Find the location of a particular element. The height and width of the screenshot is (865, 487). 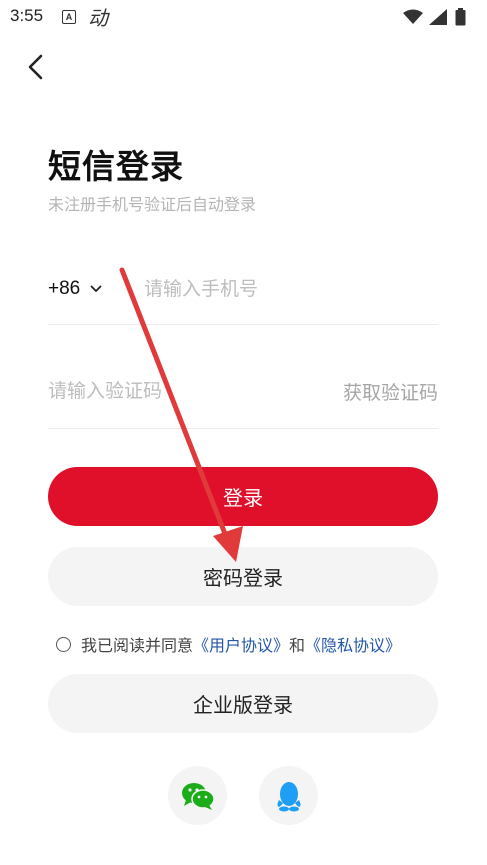

status-icons is located at coordinates (438, 17).